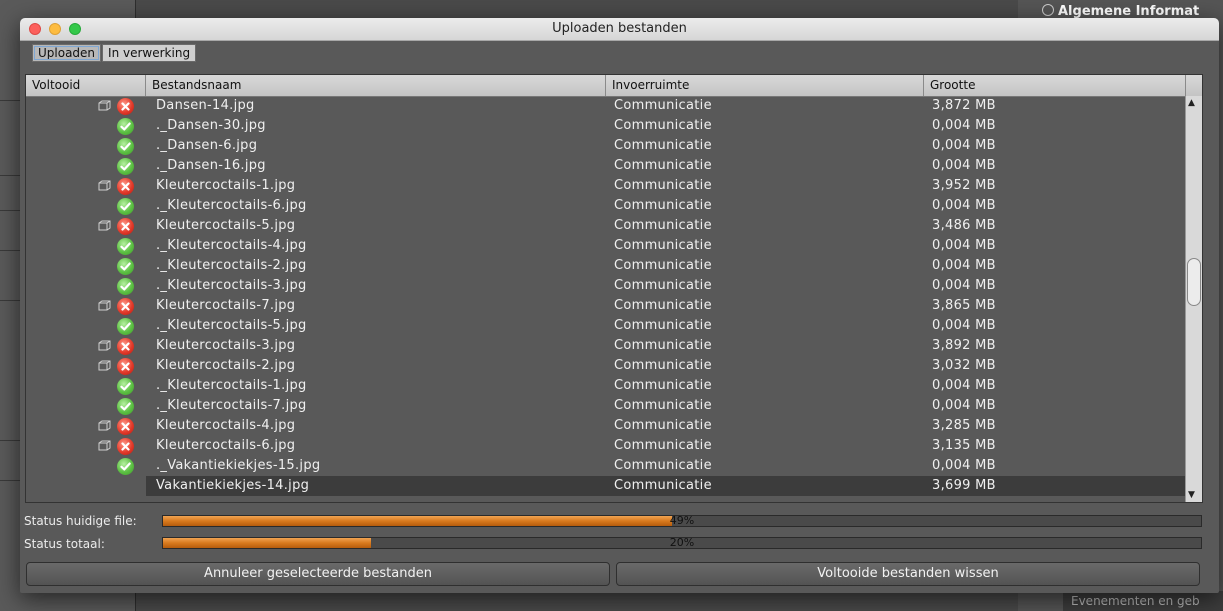 The height and width of the screenshot is (611, 1223). Describe the element at coordinates (226, 185) in the screenshot. I see `filename-cell: Kleutercoctails-1.jpg` at that location.